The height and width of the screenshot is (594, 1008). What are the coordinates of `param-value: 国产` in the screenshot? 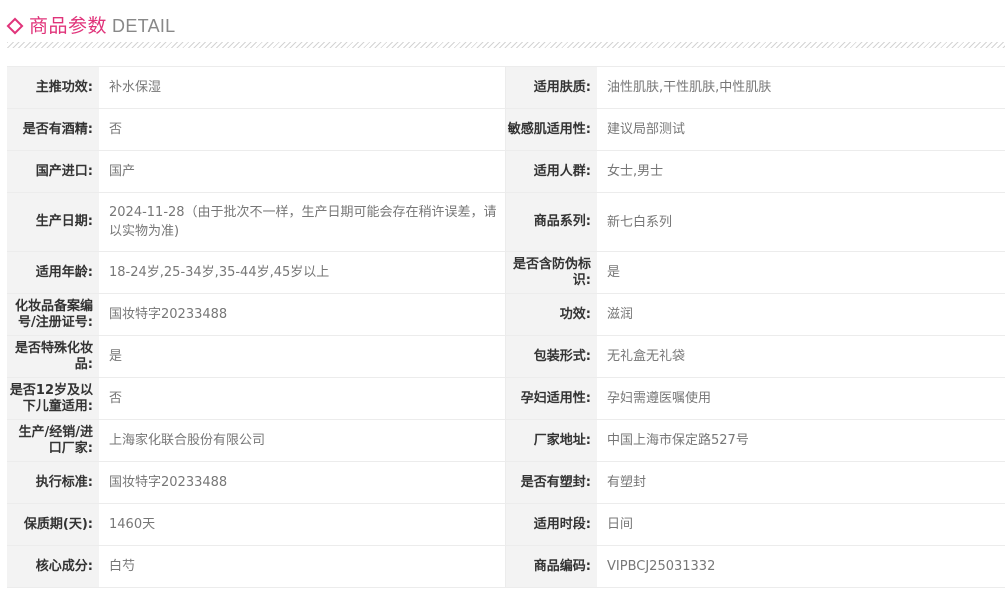 It's located at (302, 171).